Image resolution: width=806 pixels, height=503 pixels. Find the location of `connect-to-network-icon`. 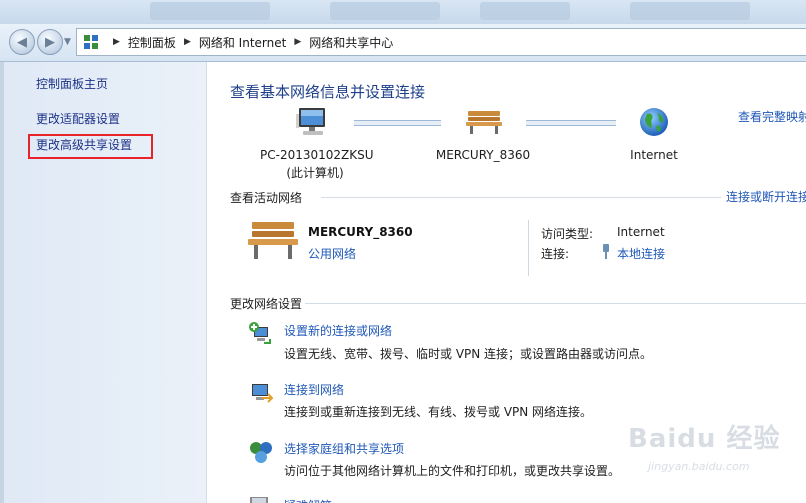

connect-to-network-icon is located at coordinates (263, 393).